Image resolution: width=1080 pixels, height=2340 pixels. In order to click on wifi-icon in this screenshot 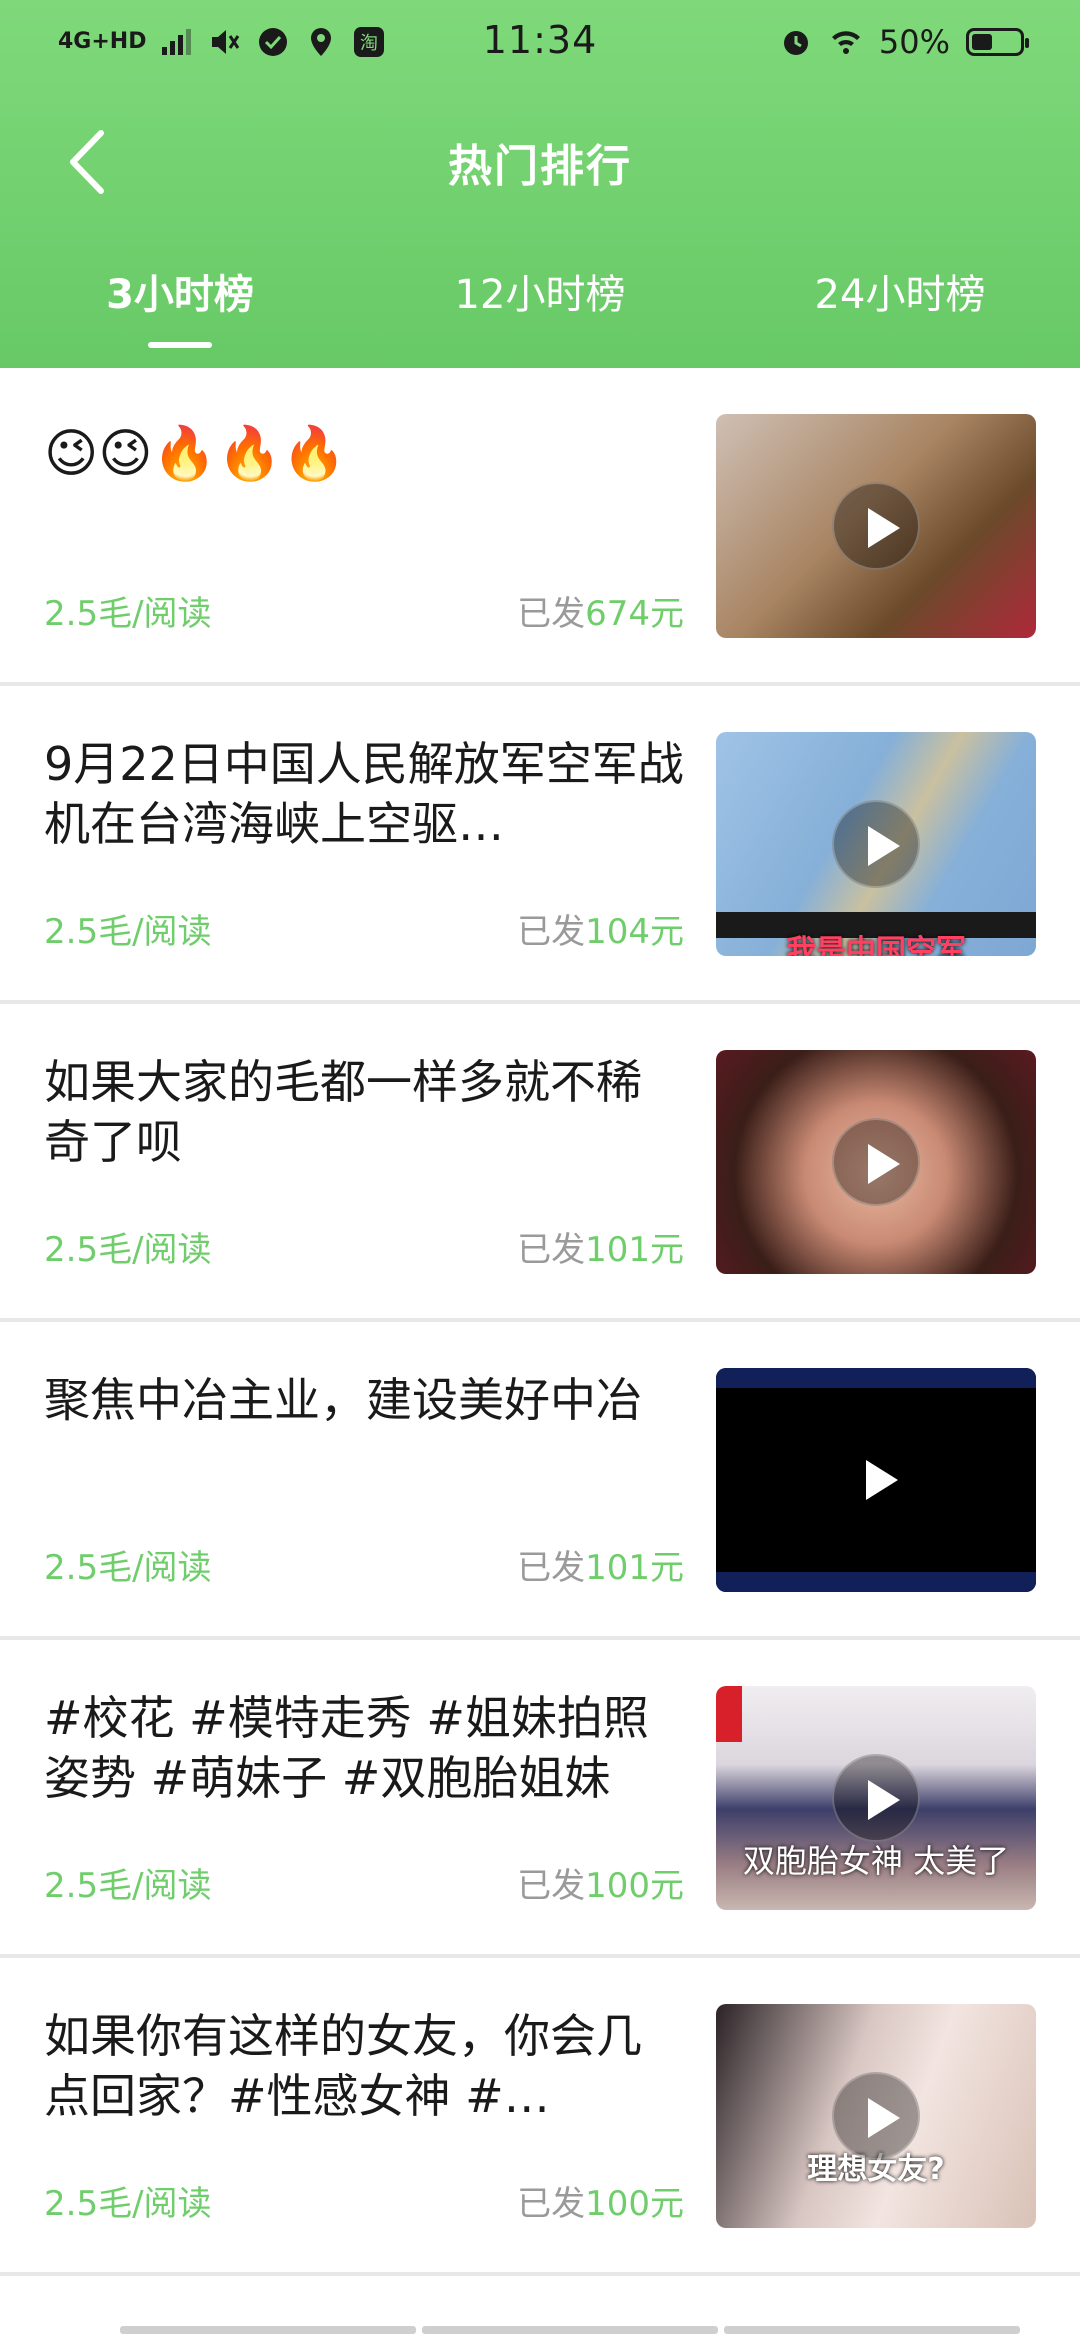, I will do `click(845, 42)`.